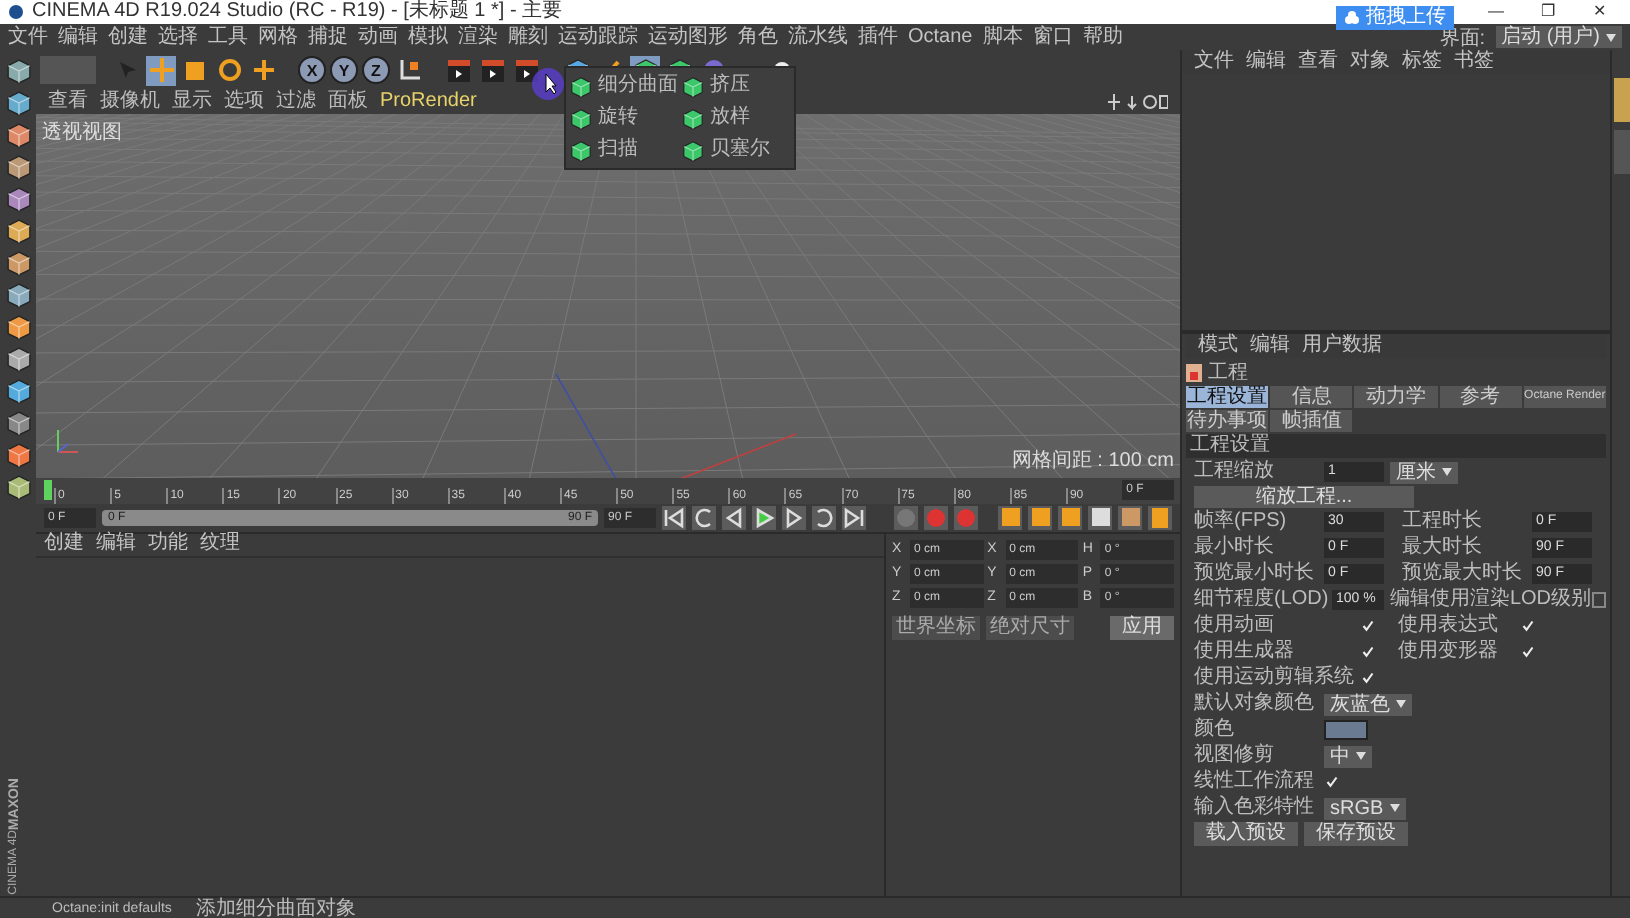 This screenshot has width=1630, height=918. I want to click on field-label: 使用动画, so click(1235, 626).